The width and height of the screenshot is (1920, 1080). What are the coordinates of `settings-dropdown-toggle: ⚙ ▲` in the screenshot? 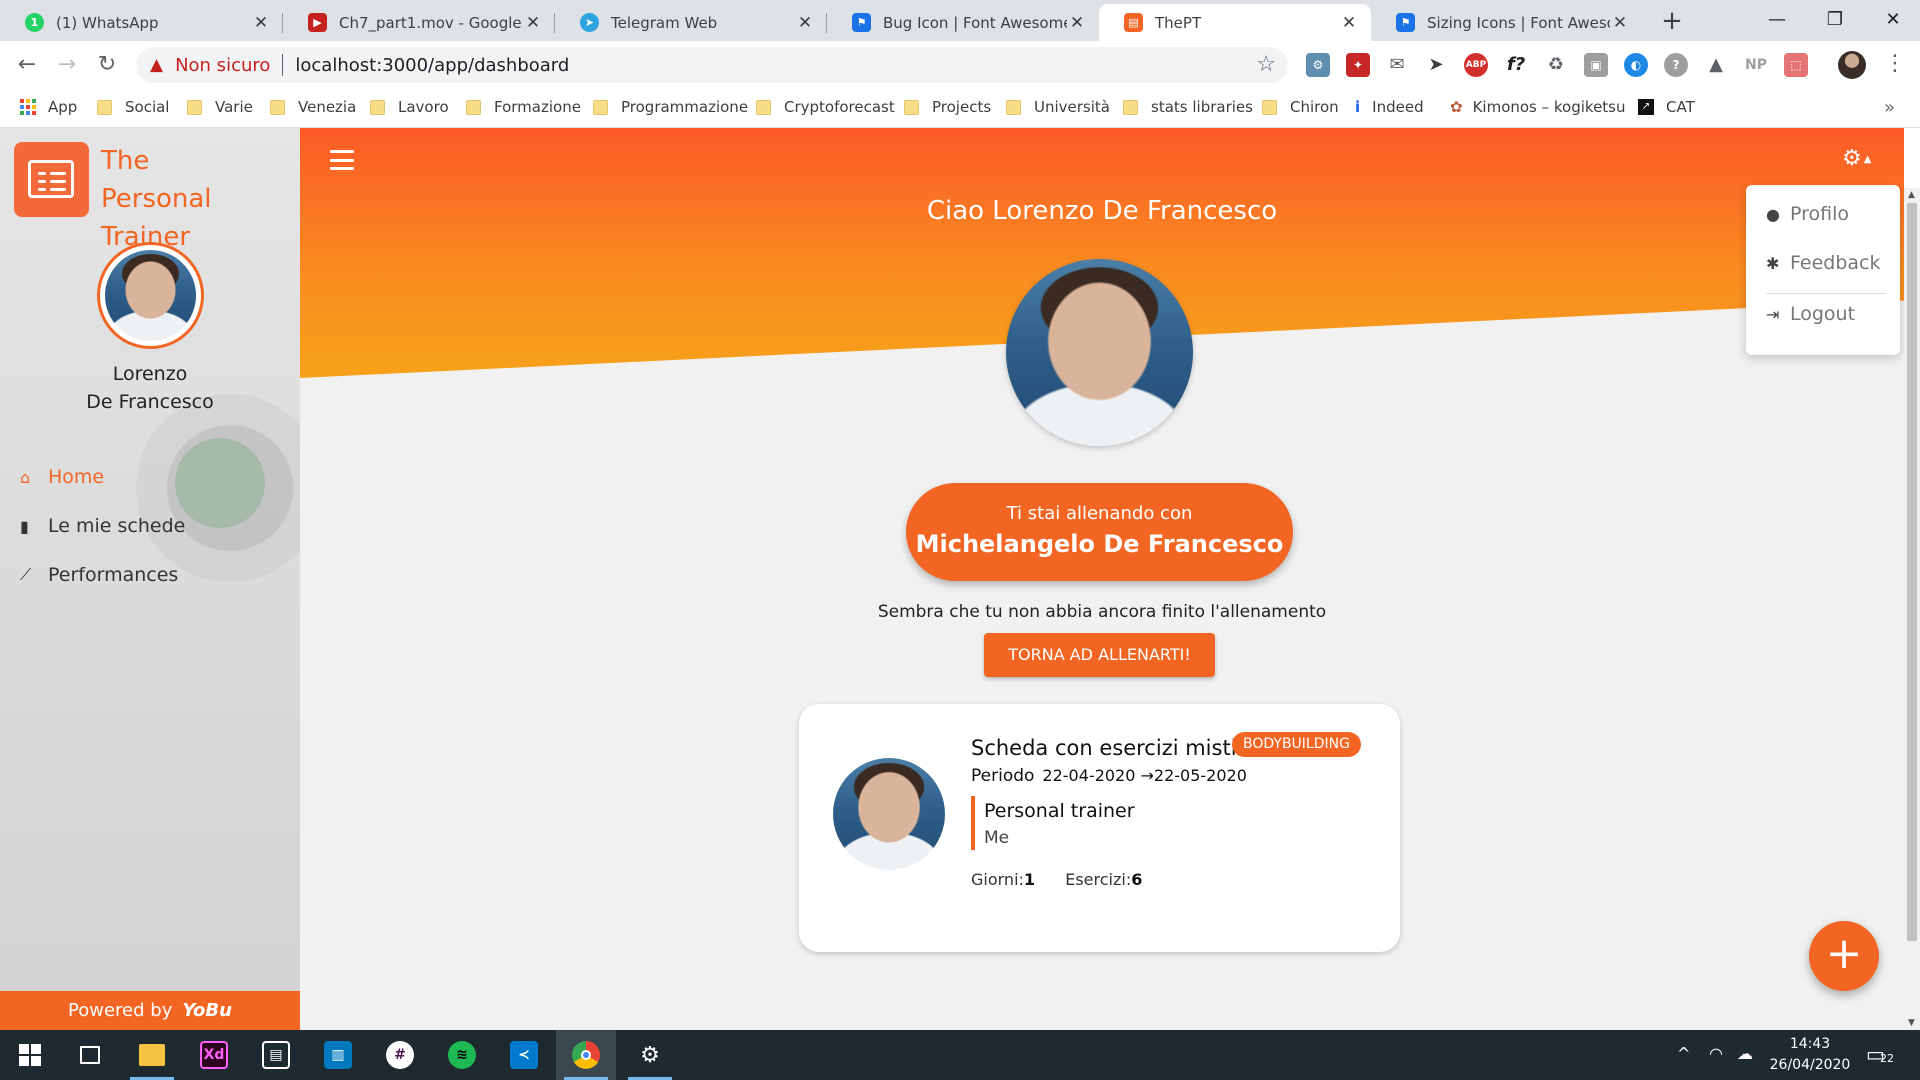 It's located at (1856, 158).